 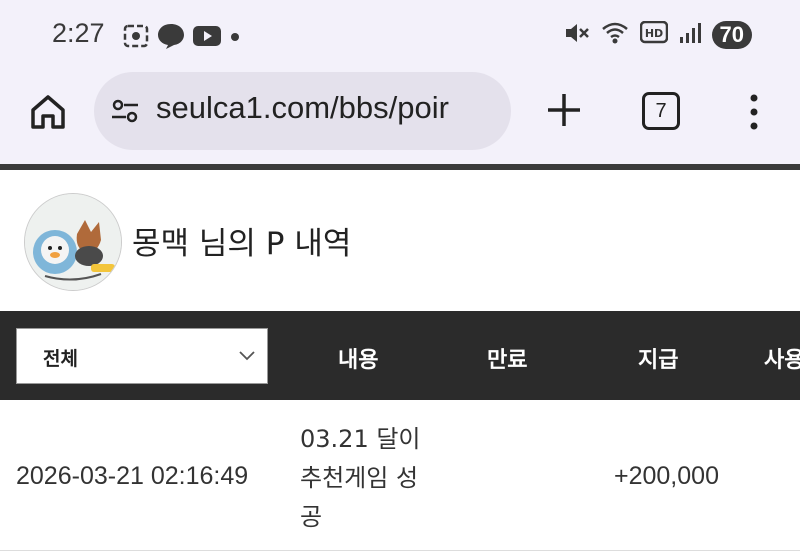 I want to click on filter-selected-value: 전체, so click(x=60, y=359).